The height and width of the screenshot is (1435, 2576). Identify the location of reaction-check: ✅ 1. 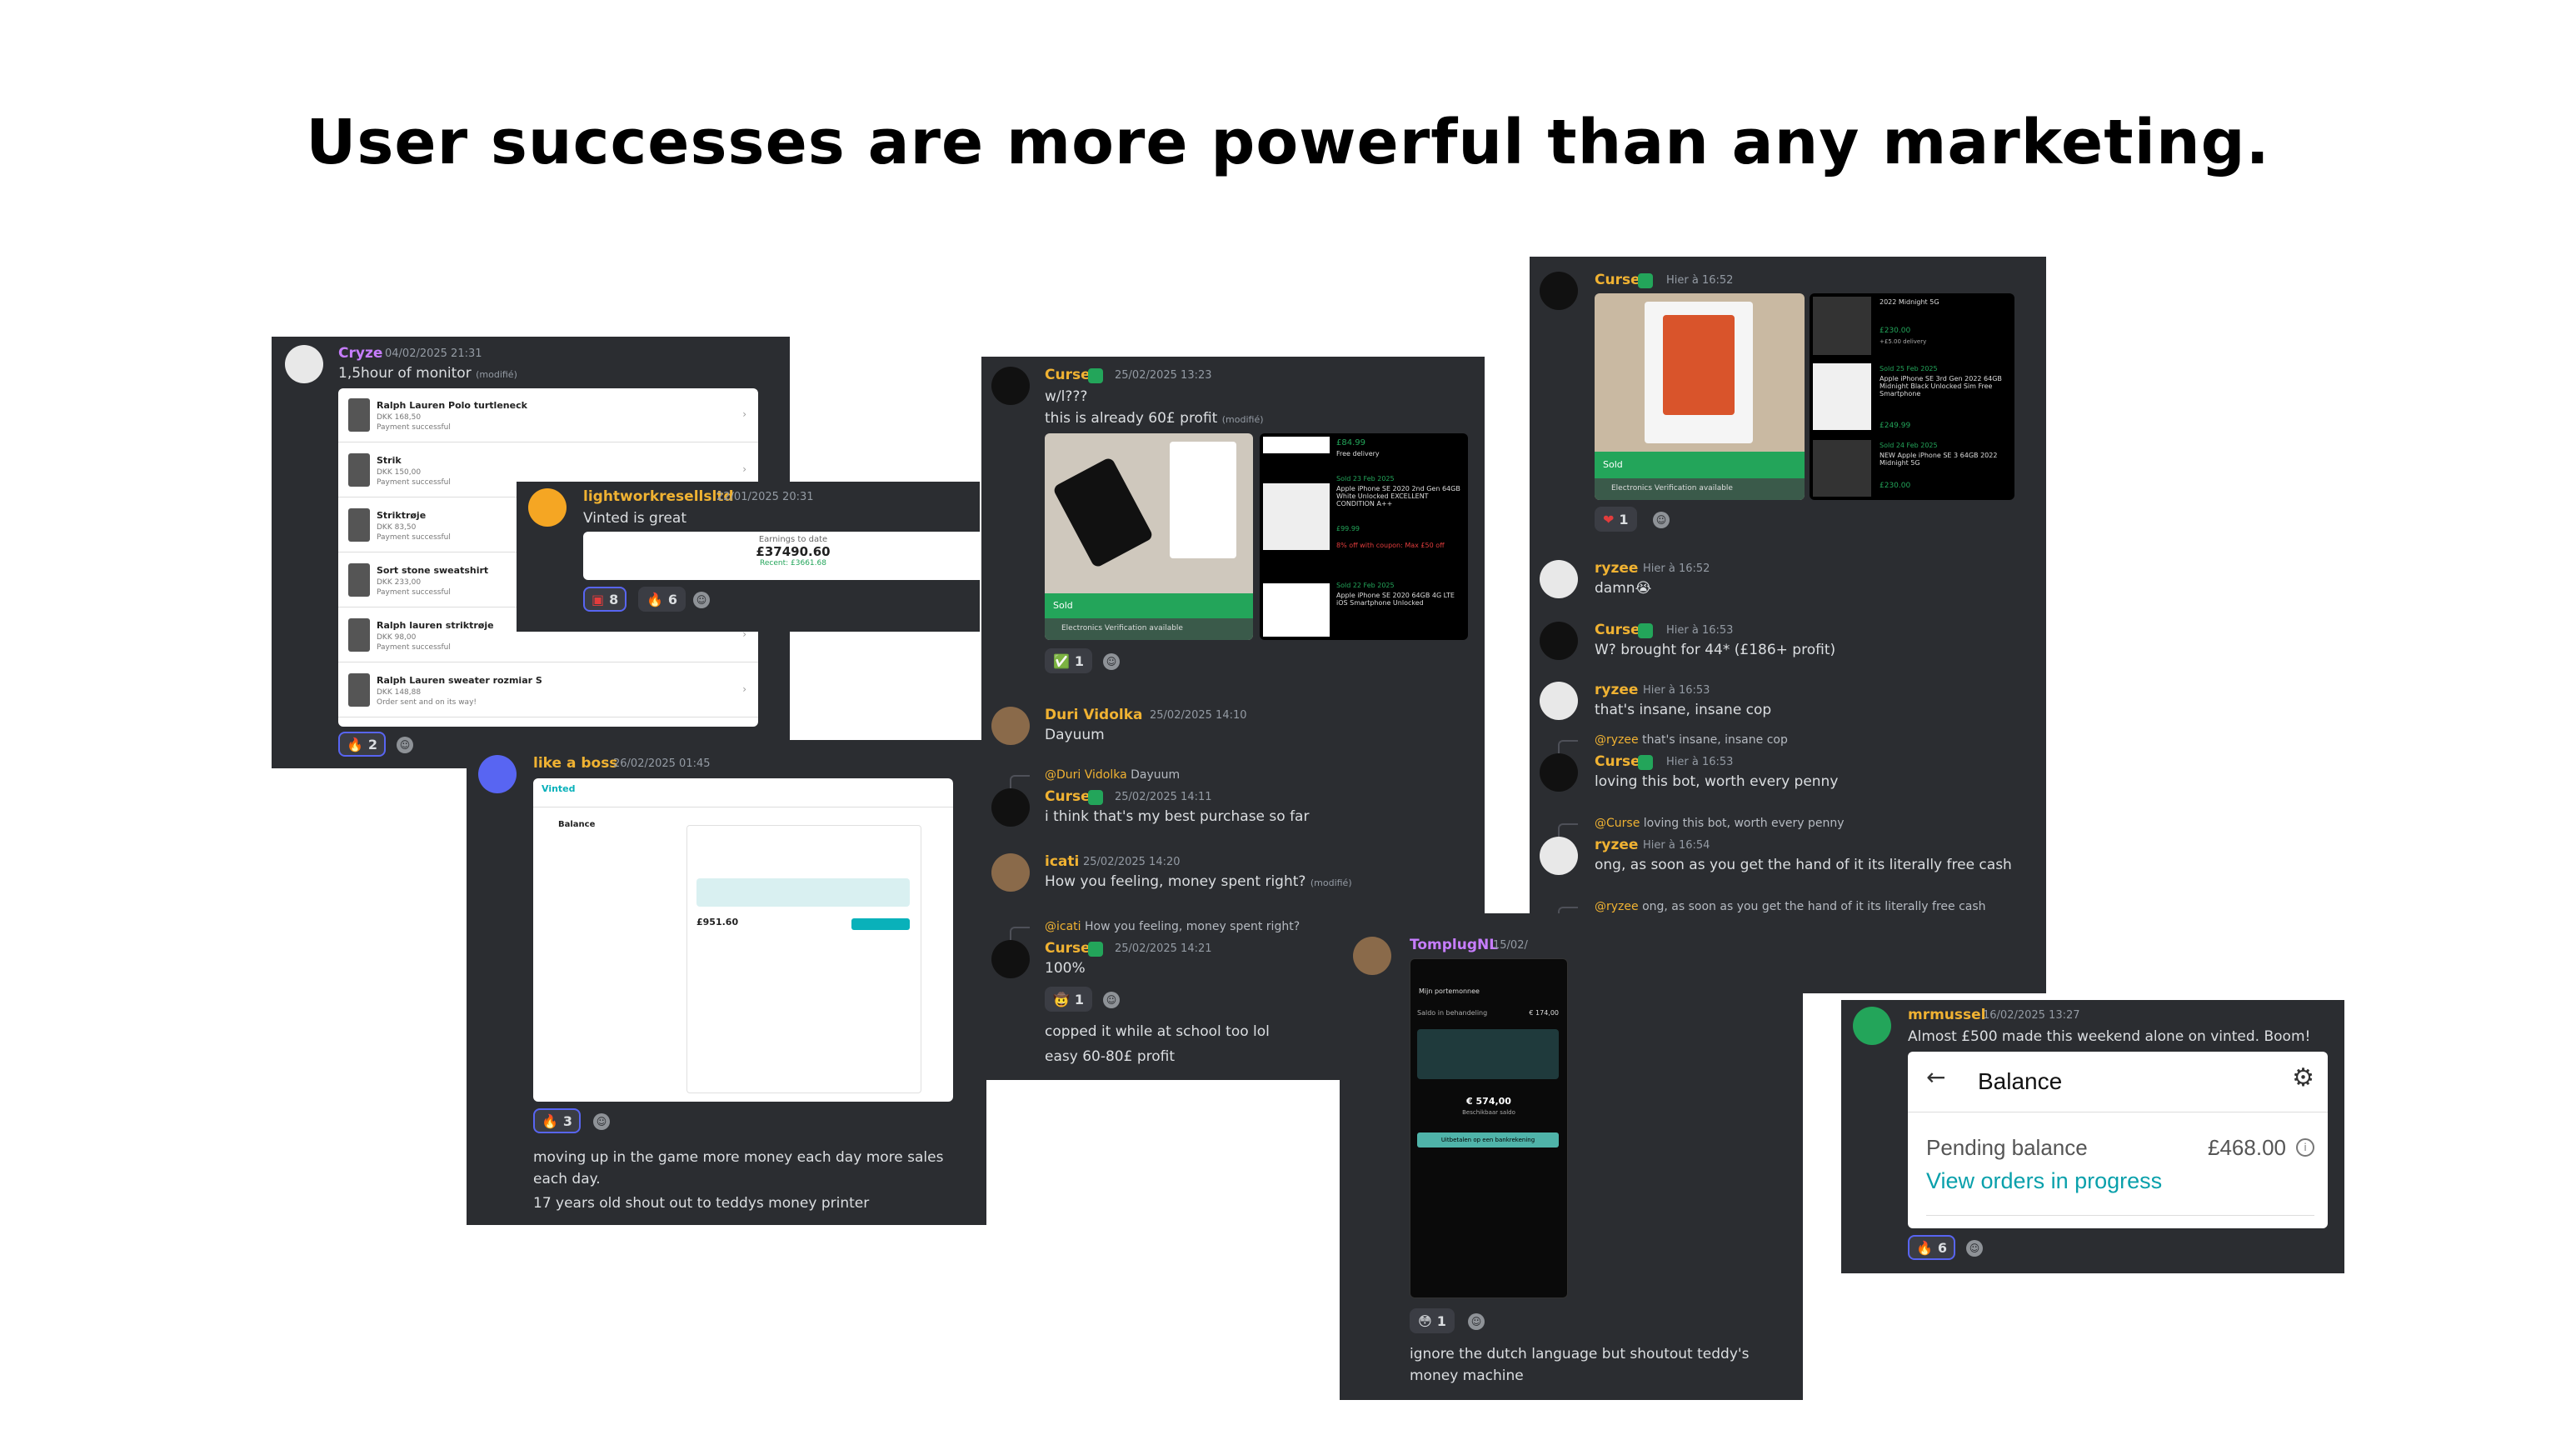
(1069, 660).